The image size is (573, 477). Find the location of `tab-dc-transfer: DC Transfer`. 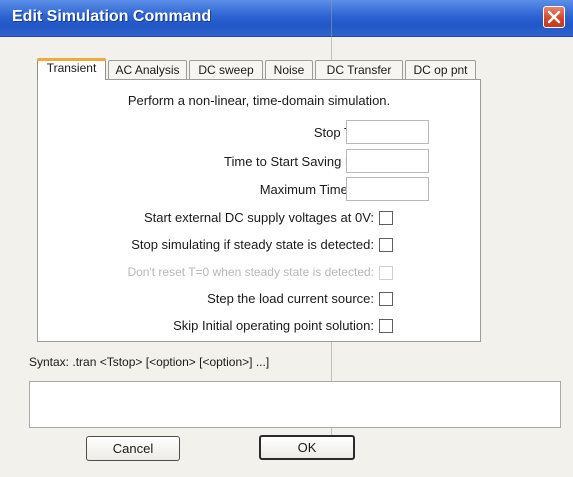

tab-dc-transfer: DC Transfer is located at coordinates (359, 69).